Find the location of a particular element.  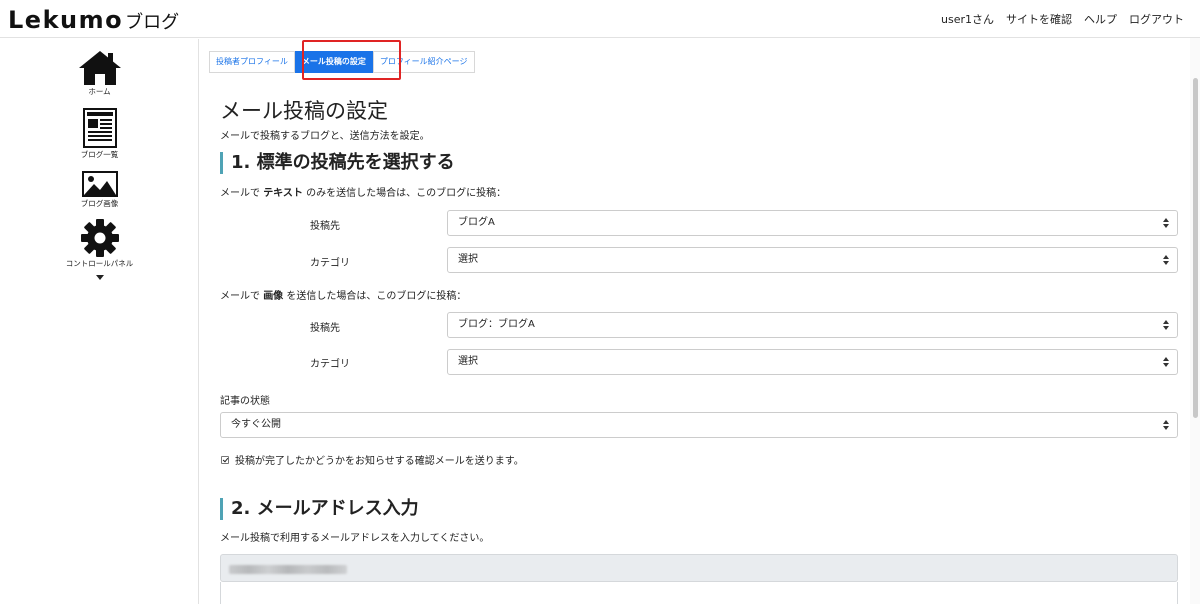

logo-main-text: Lekumo is located at coordinates (66, 20).